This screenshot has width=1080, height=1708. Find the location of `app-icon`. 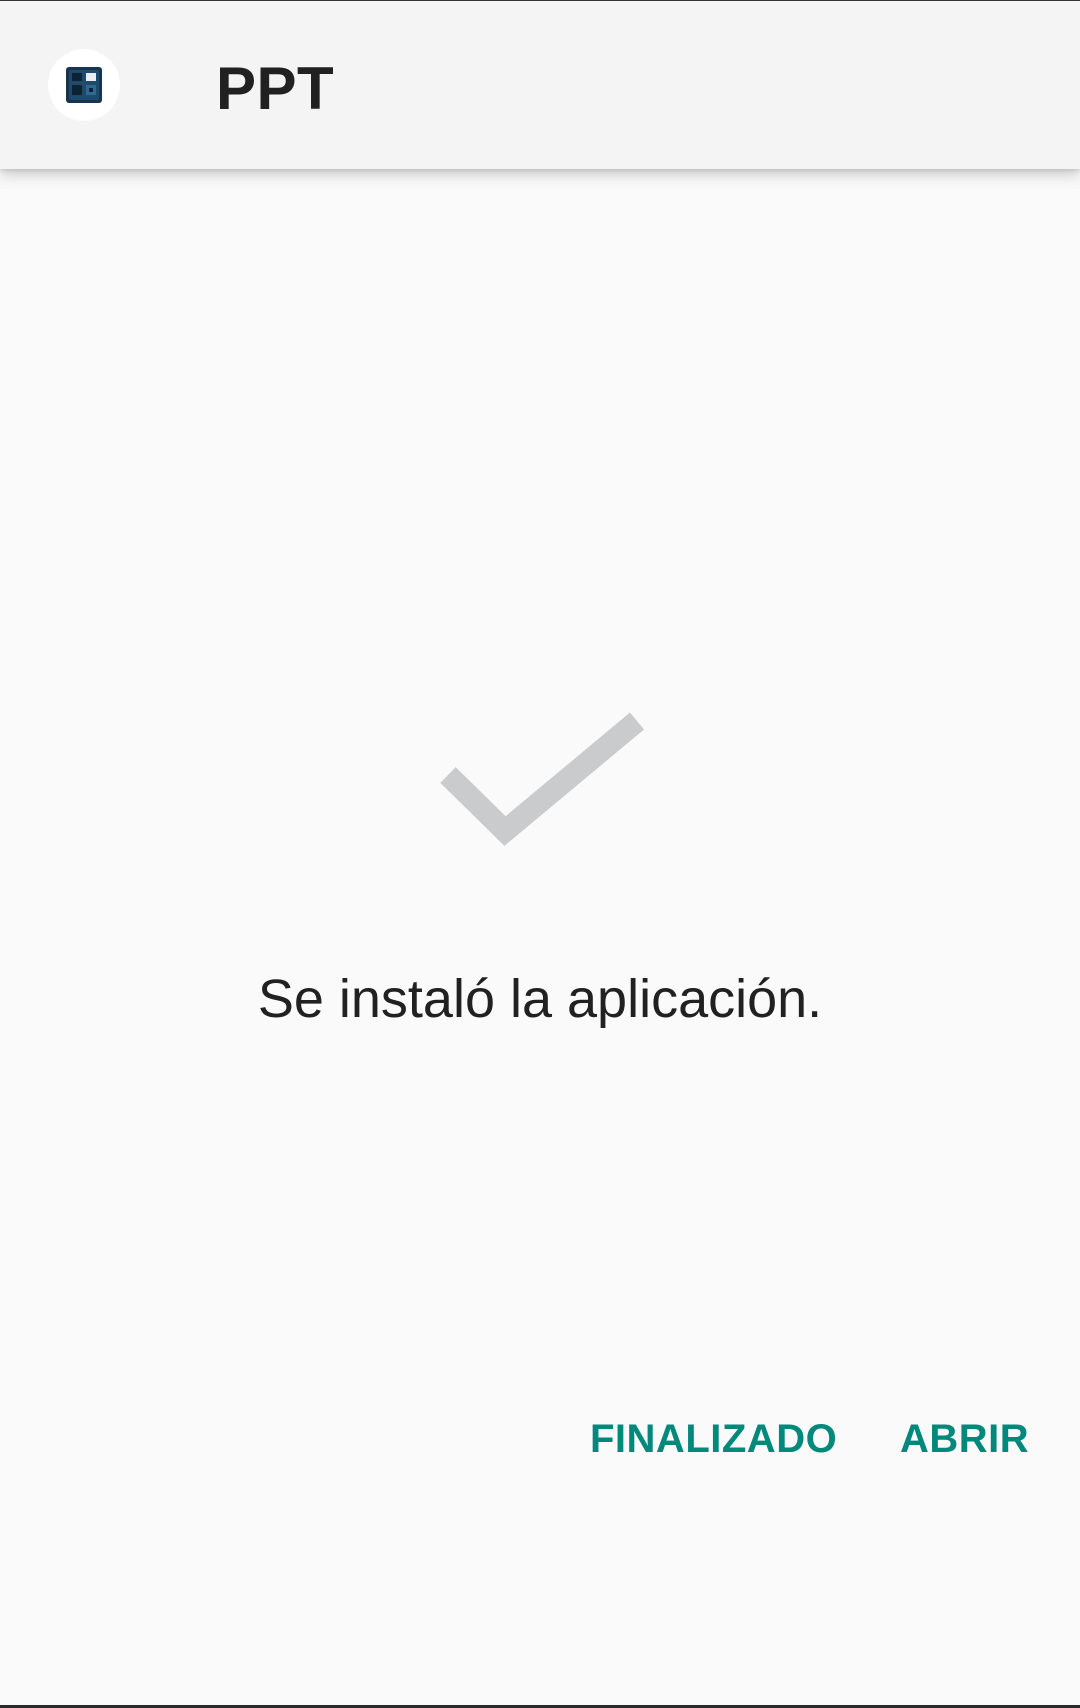

app-icon is located at coordinates (84, 85).